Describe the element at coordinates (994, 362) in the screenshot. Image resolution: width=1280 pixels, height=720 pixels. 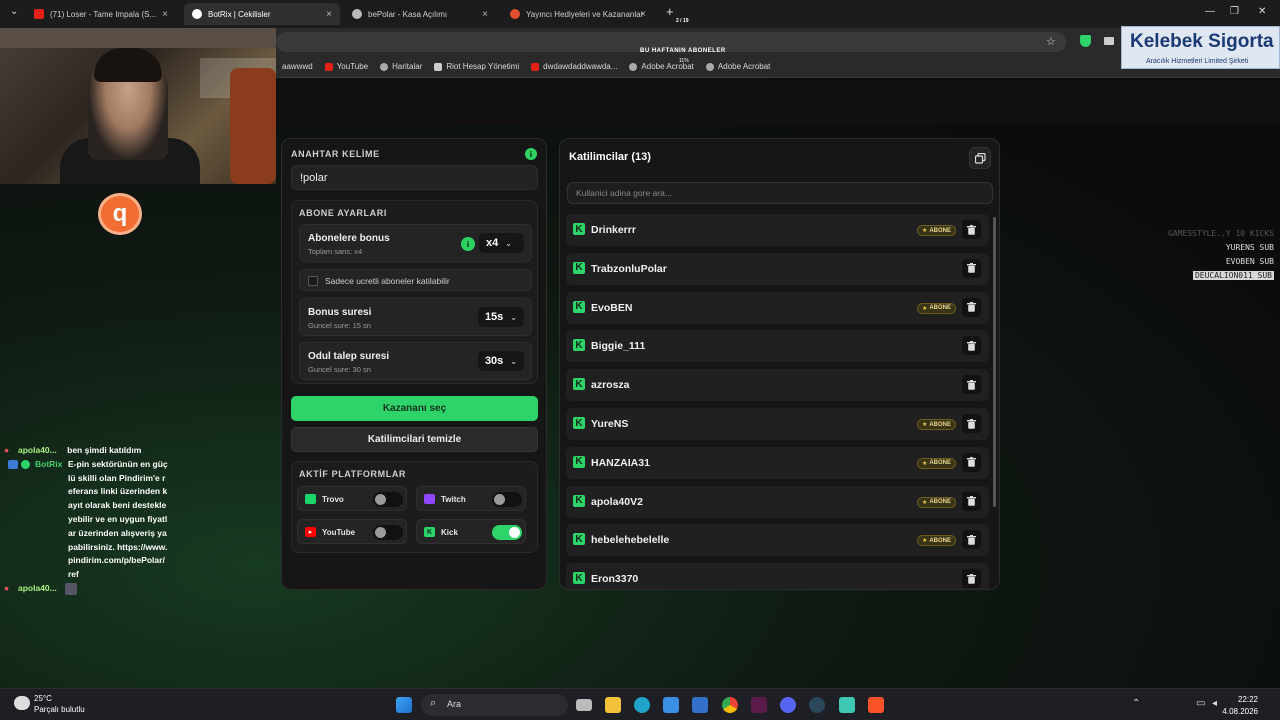
I see `scrollbar` at that location.